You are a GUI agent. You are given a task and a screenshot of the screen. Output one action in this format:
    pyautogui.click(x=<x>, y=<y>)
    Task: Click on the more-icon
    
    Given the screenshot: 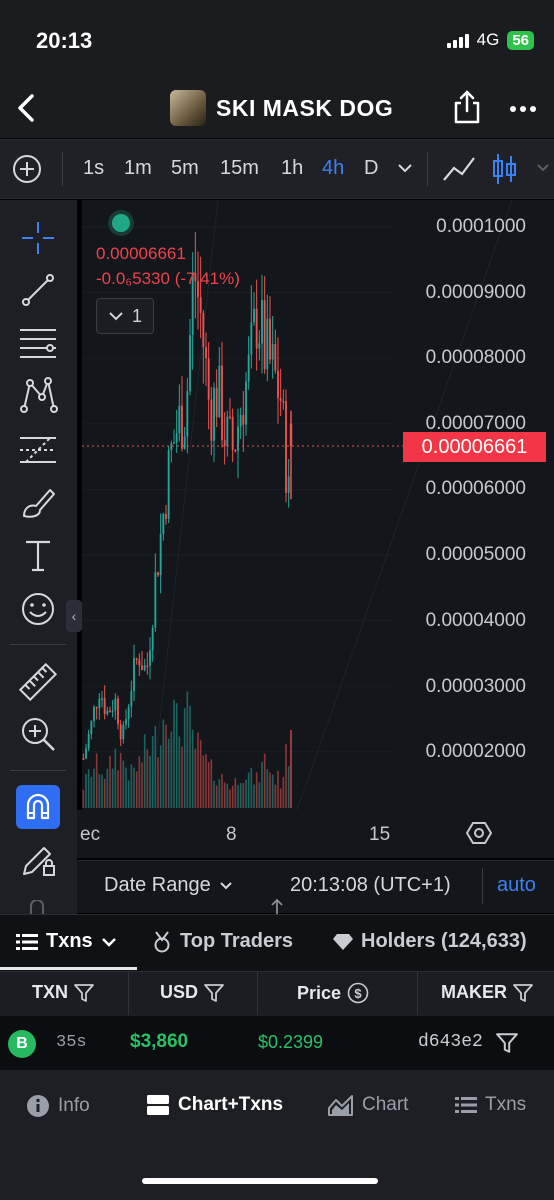 What is the action you would take?
    pyautogui.click(x=523, y=109)
    